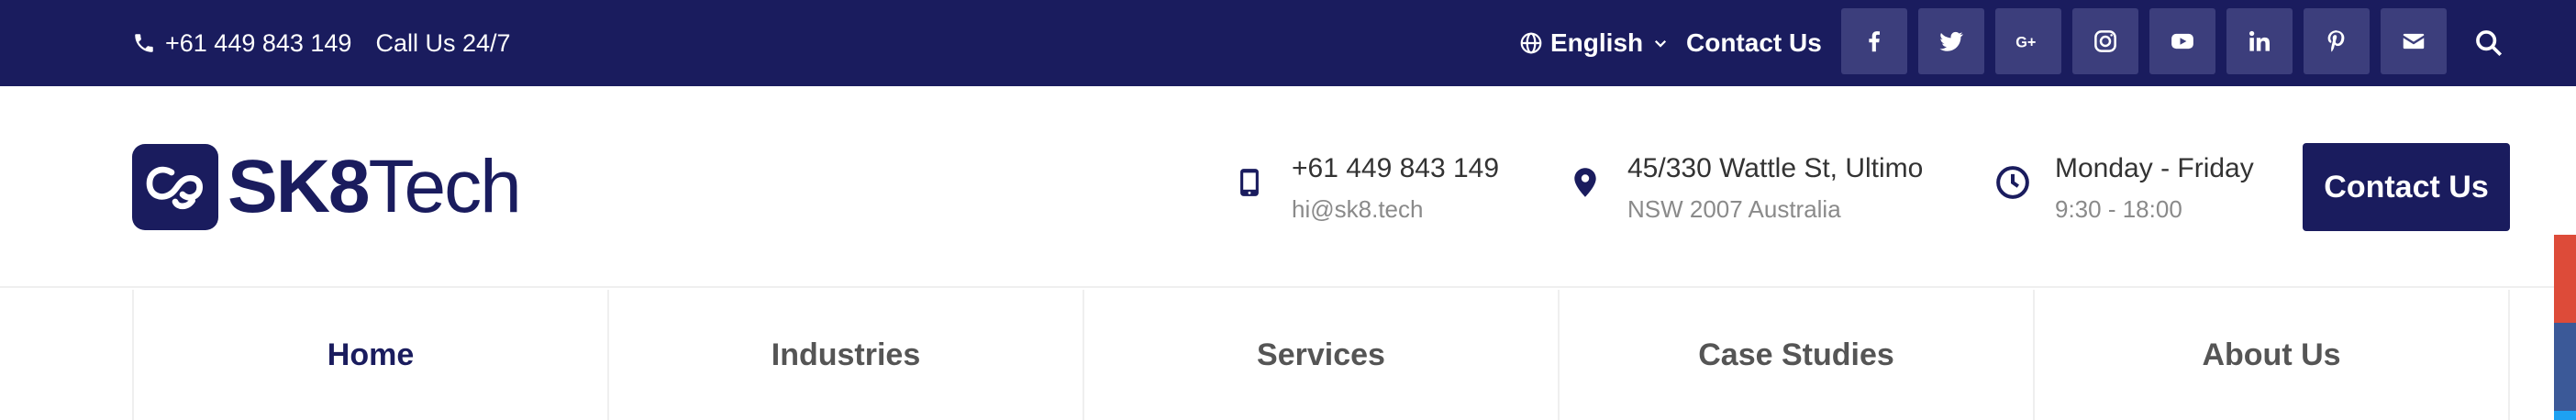 The width and height of the screenshot is (2576, 420). I want to click on instagram-icon, so click(2105, 41).